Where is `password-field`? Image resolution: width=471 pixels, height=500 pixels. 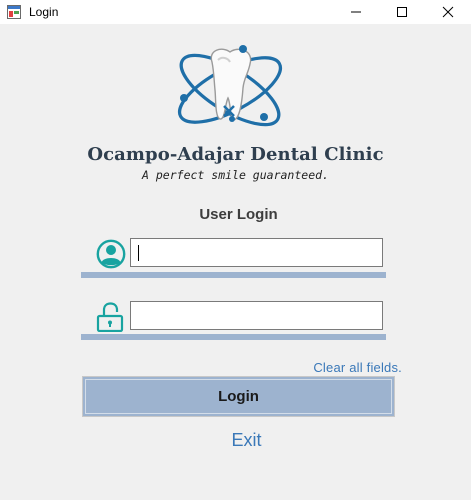
password-field is located at coordinates (256, 315).